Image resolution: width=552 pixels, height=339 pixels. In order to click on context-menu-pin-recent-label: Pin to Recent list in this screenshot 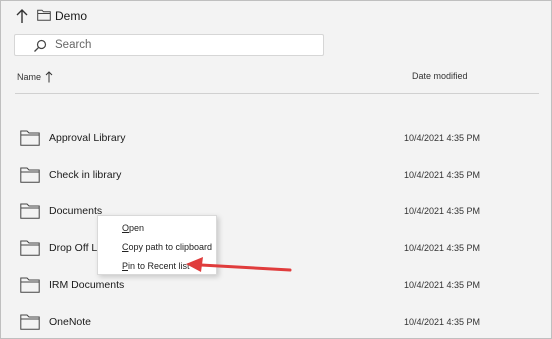, I will do `click(156, 266)`.